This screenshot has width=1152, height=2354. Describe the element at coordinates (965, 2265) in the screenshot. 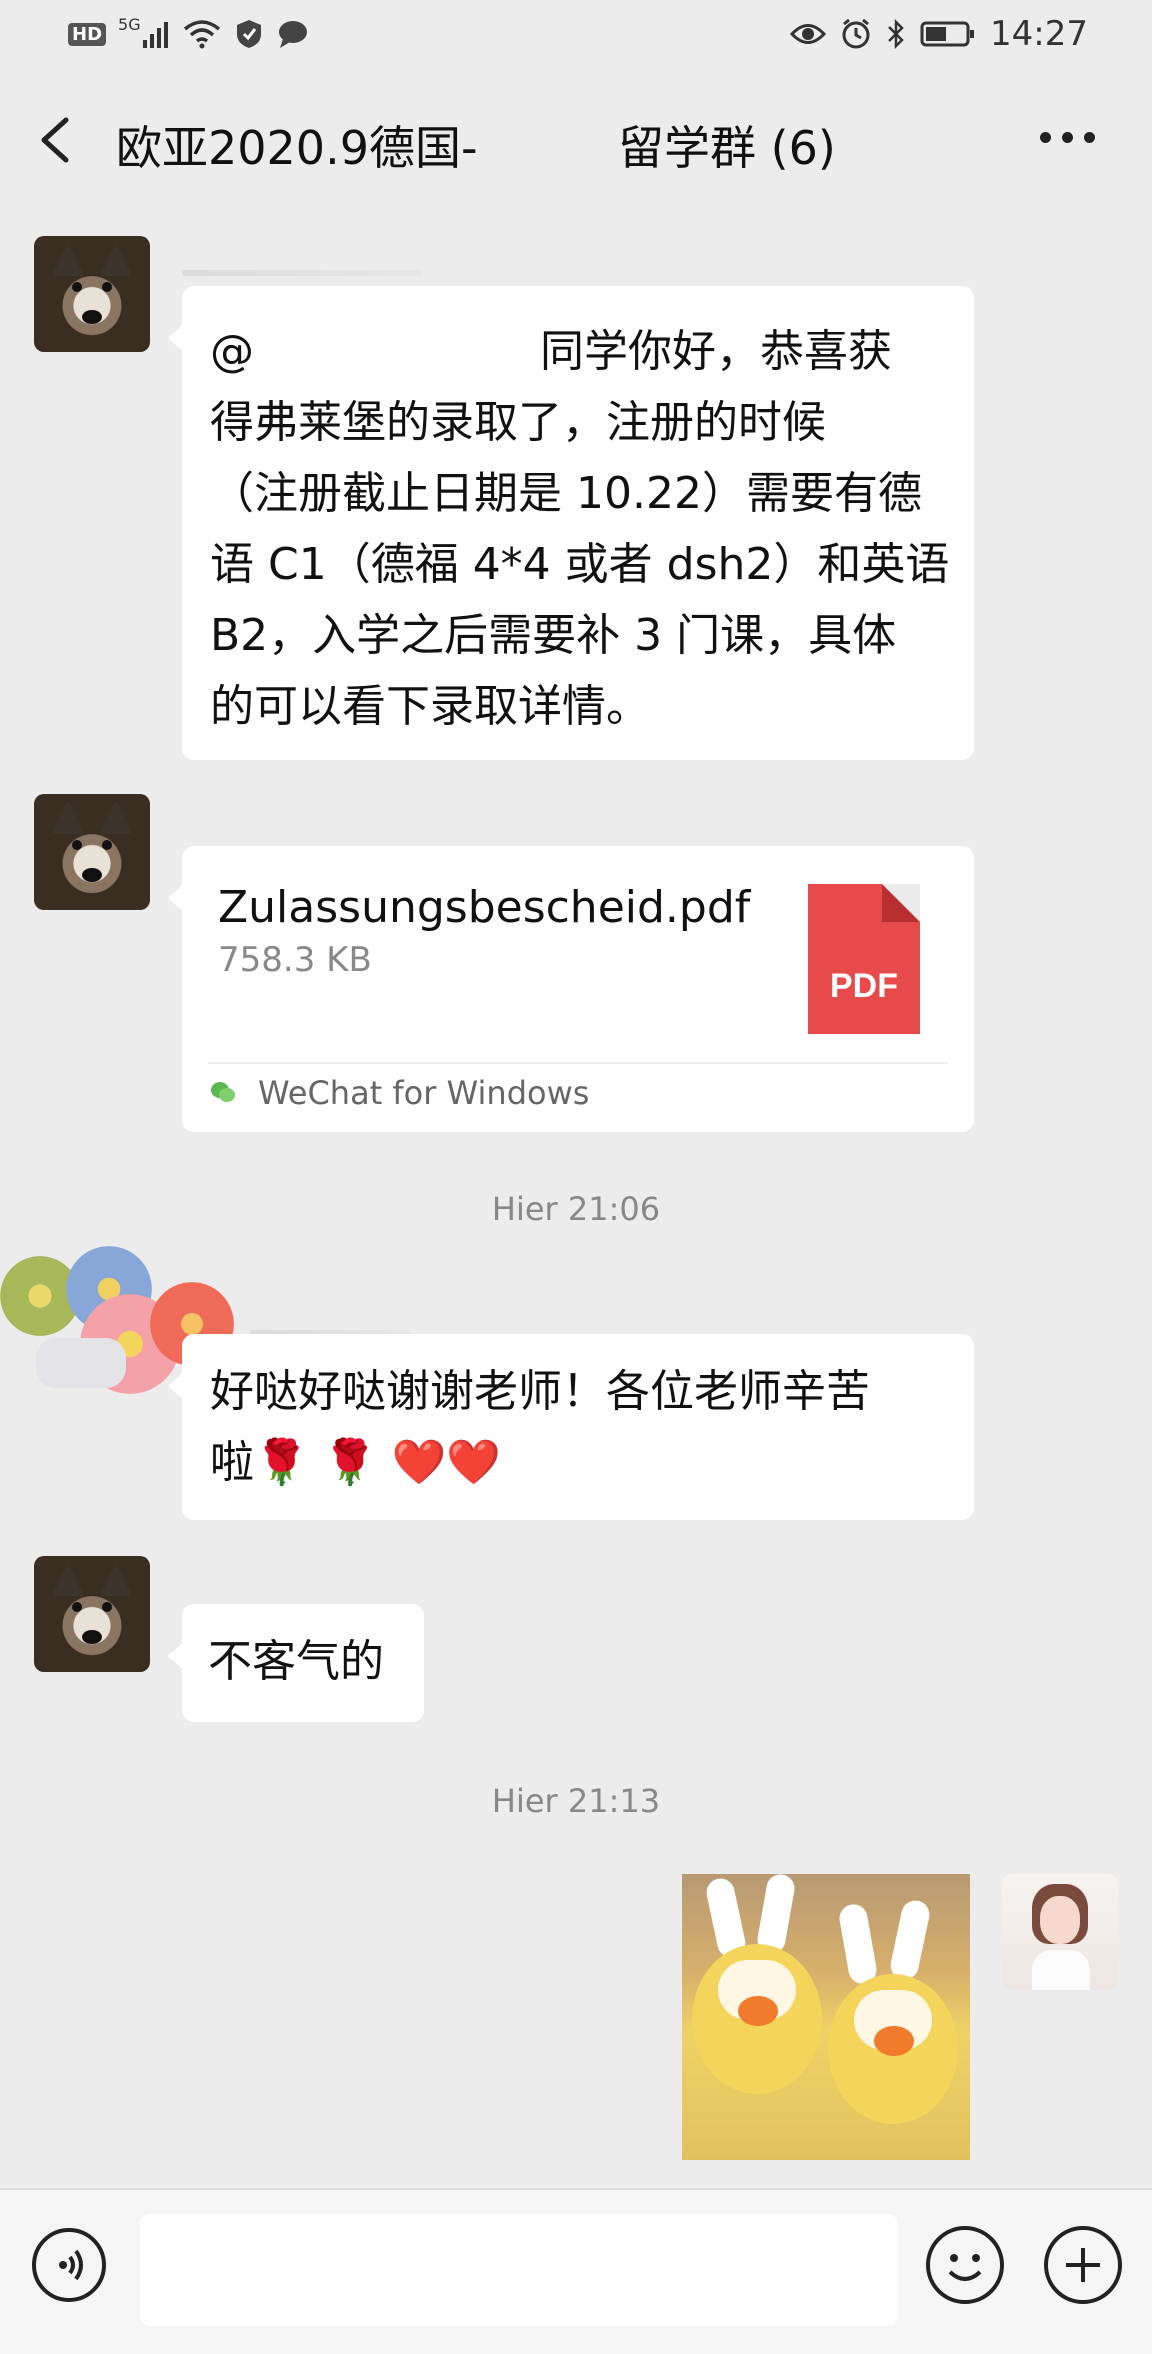

I see `emoji-icon` at that location.